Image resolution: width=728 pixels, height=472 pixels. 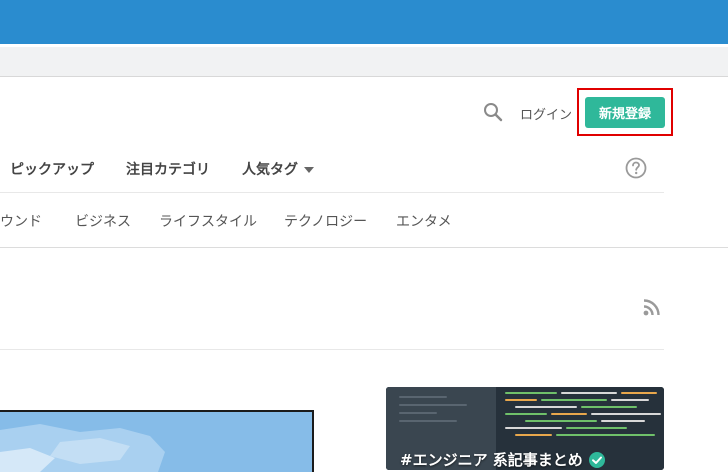 I want to click on help-icon, so click(x=636, y=168).